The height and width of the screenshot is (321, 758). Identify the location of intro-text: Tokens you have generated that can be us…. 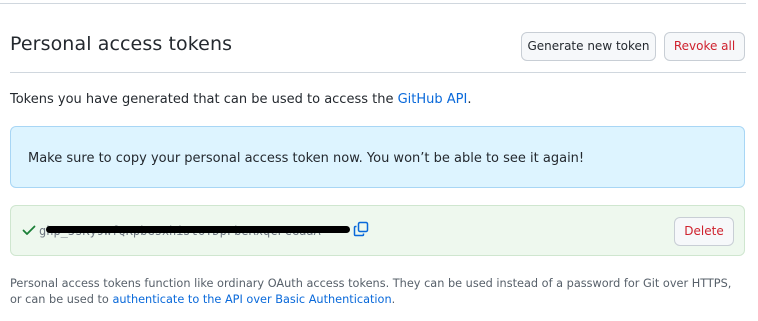
(241, 99).